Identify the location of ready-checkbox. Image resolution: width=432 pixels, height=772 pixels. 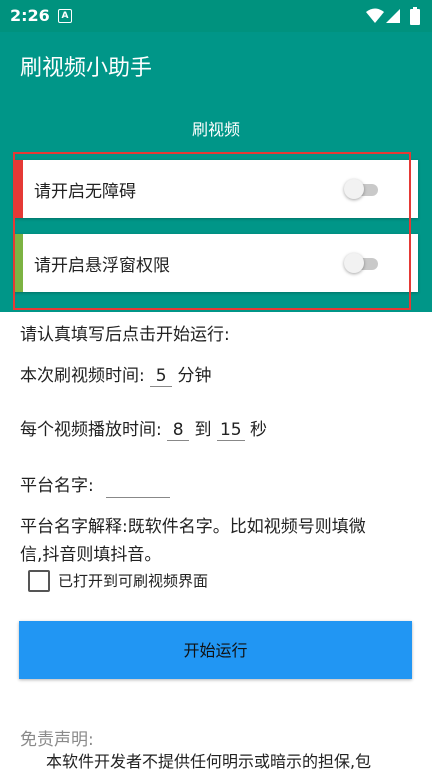
(39, 581).